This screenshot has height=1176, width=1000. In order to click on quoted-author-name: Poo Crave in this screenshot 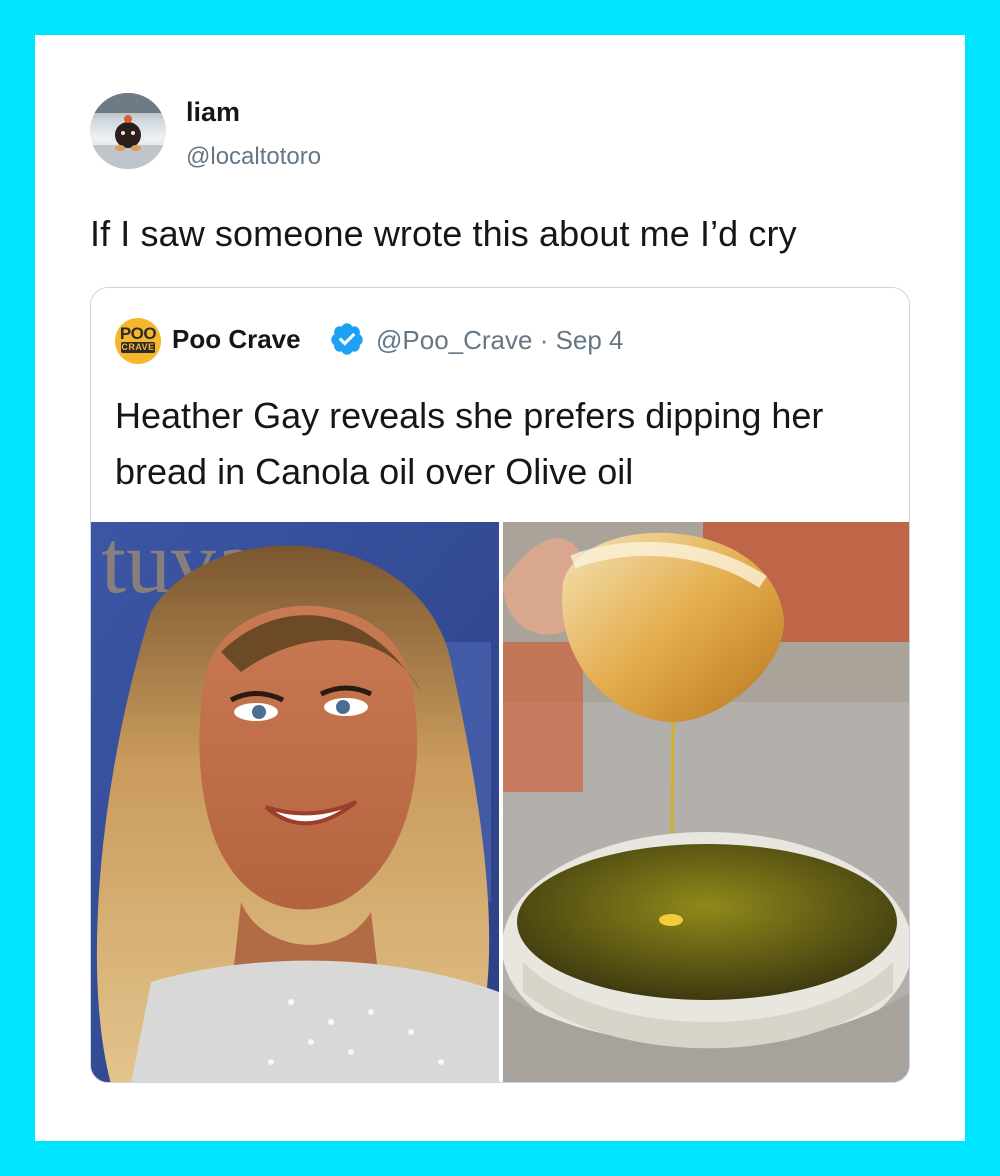, I will do `click(236, 339)`.